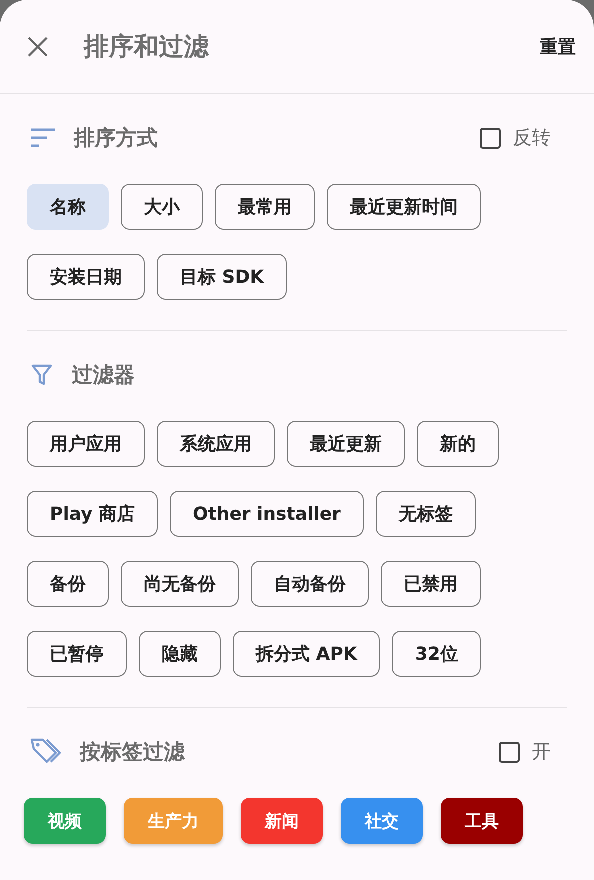  What do you see at coordinates (265, 207) in the screenshot?
I see `sort-chip: 最常用` at bounding box center [265, 207].